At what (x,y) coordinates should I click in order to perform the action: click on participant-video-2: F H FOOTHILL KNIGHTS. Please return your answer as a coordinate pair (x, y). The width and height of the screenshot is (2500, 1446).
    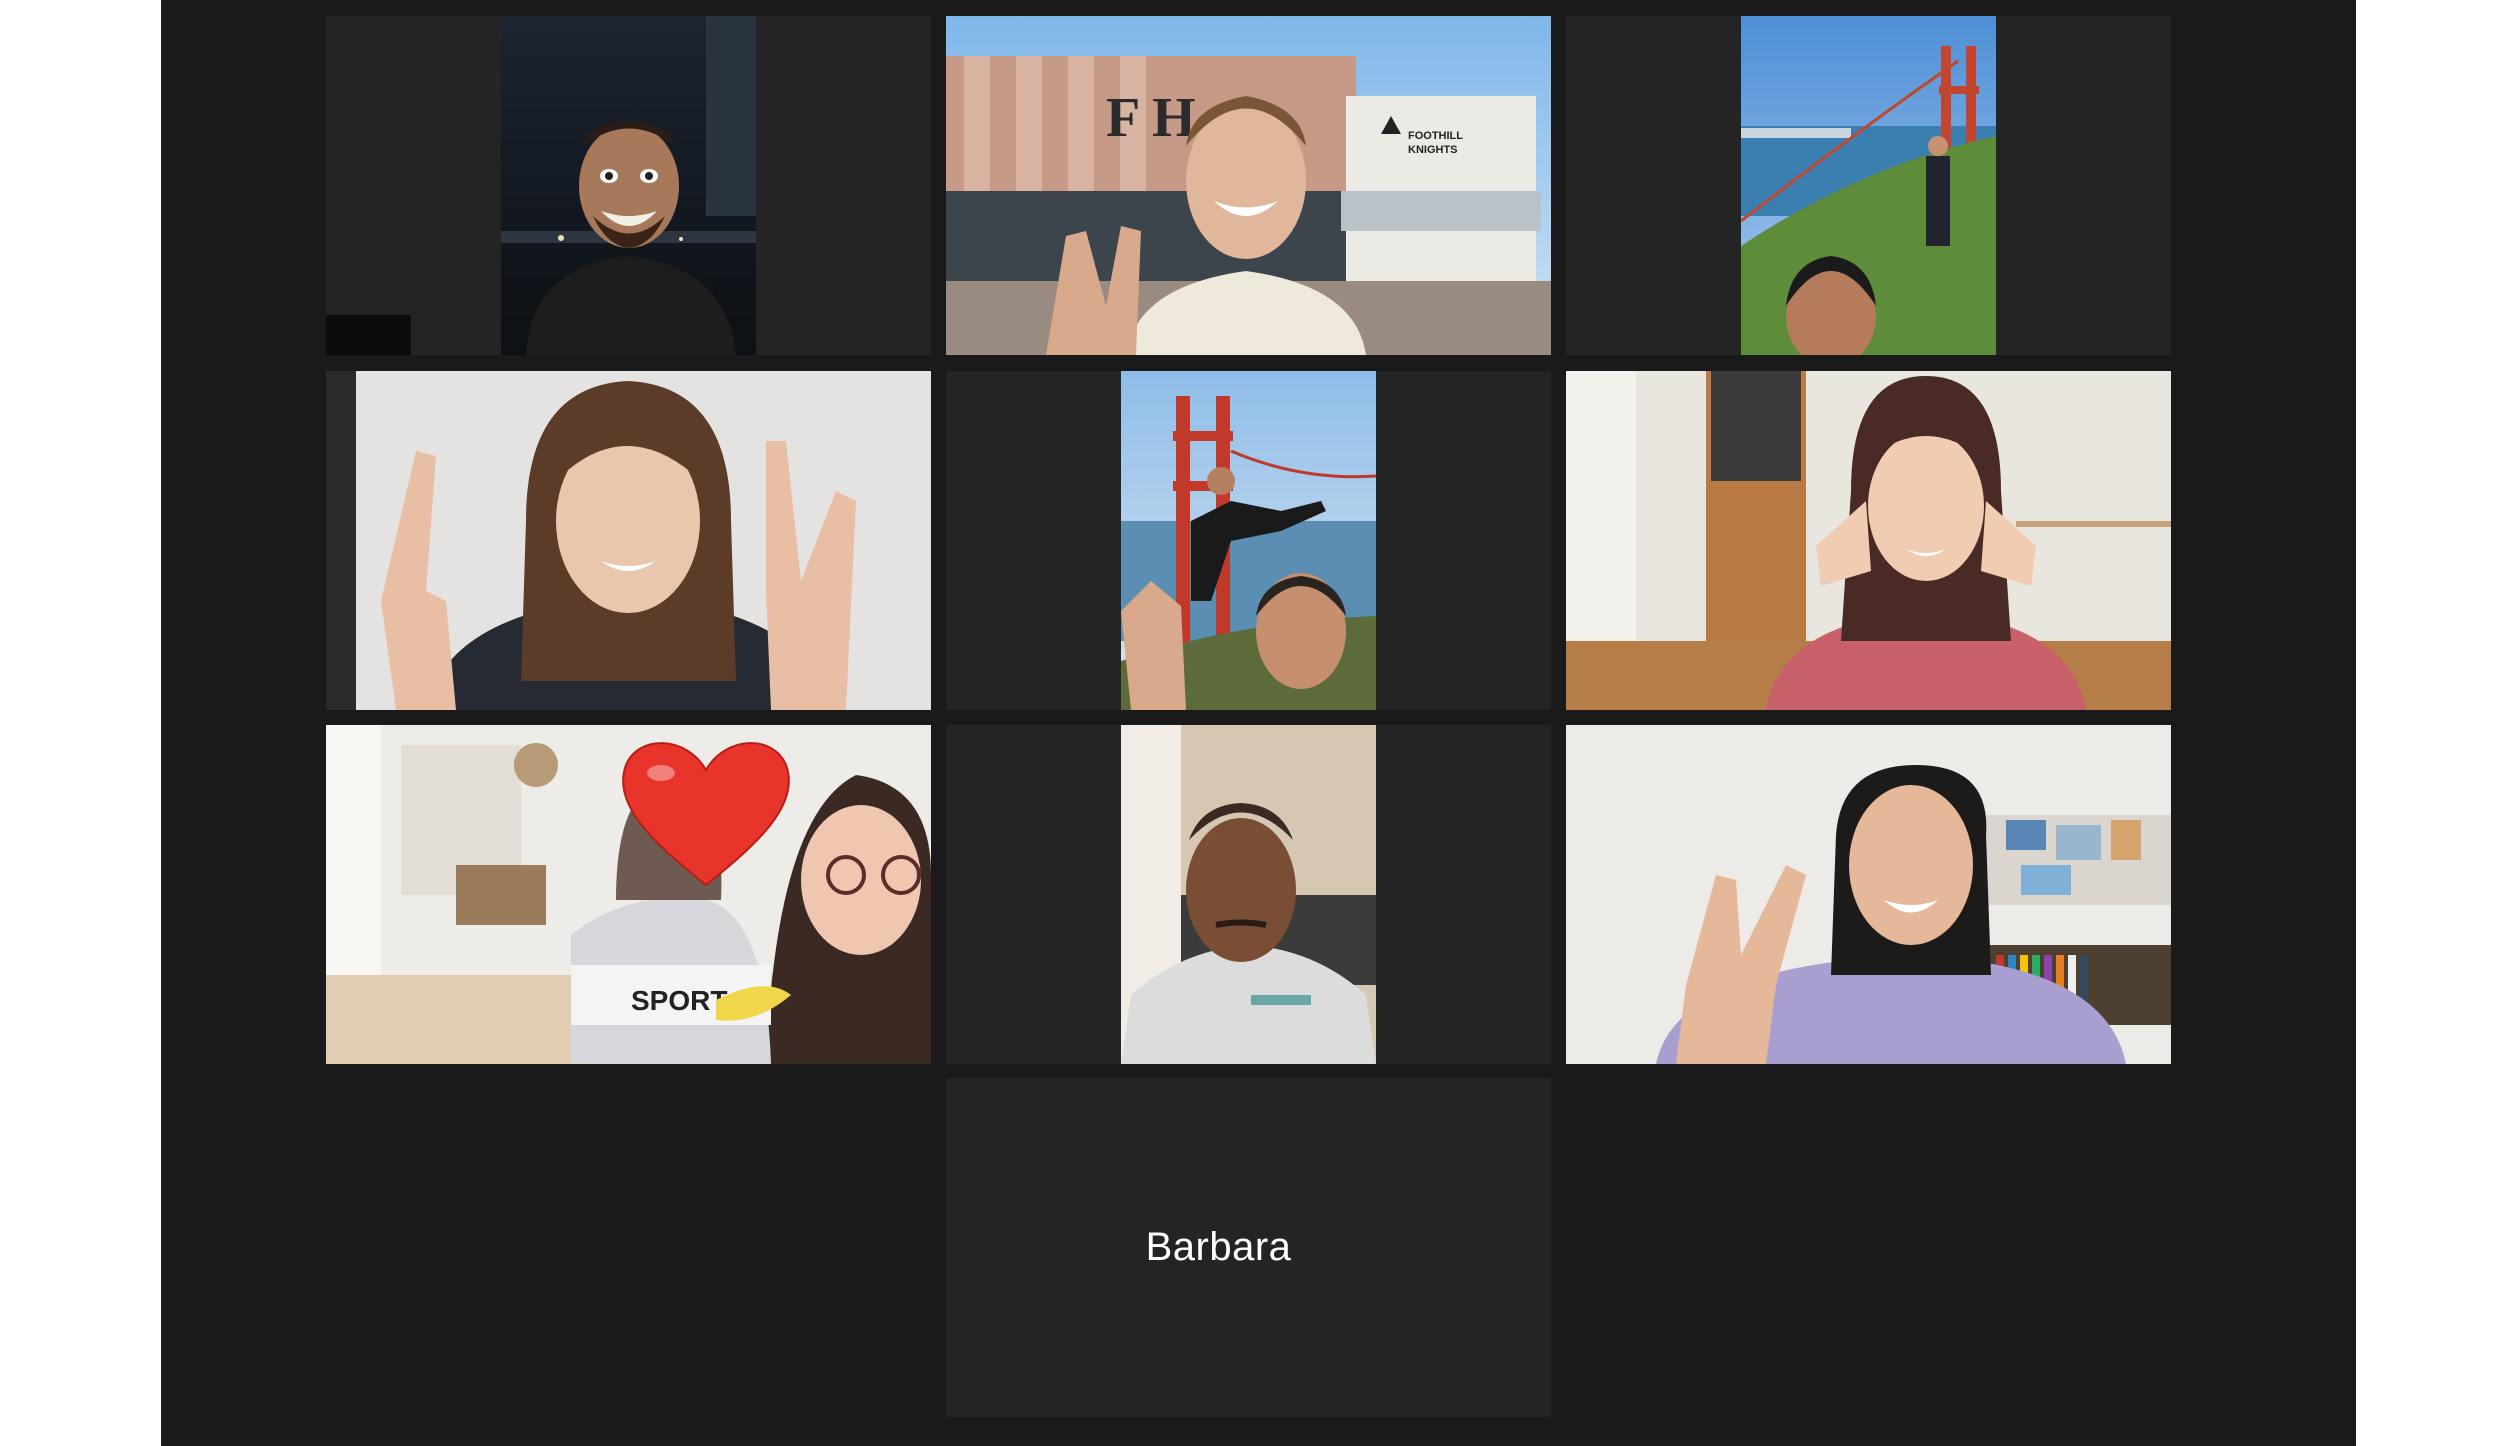
    Looking at the image, I should click on (1248, 185).